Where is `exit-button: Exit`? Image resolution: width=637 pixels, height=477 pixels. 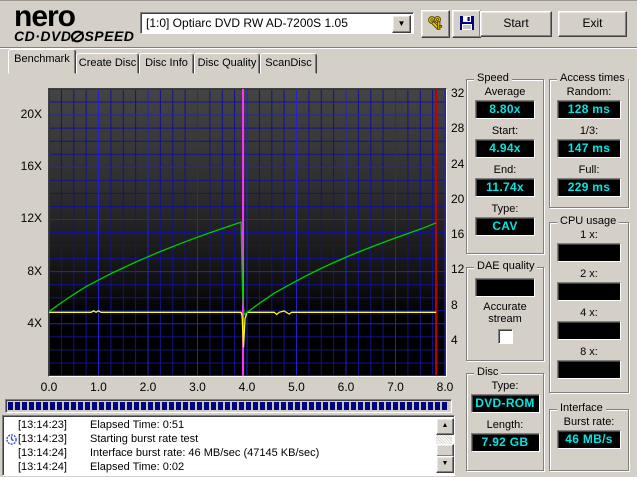
exit-button: Exit is located at coordinates (592, 24).